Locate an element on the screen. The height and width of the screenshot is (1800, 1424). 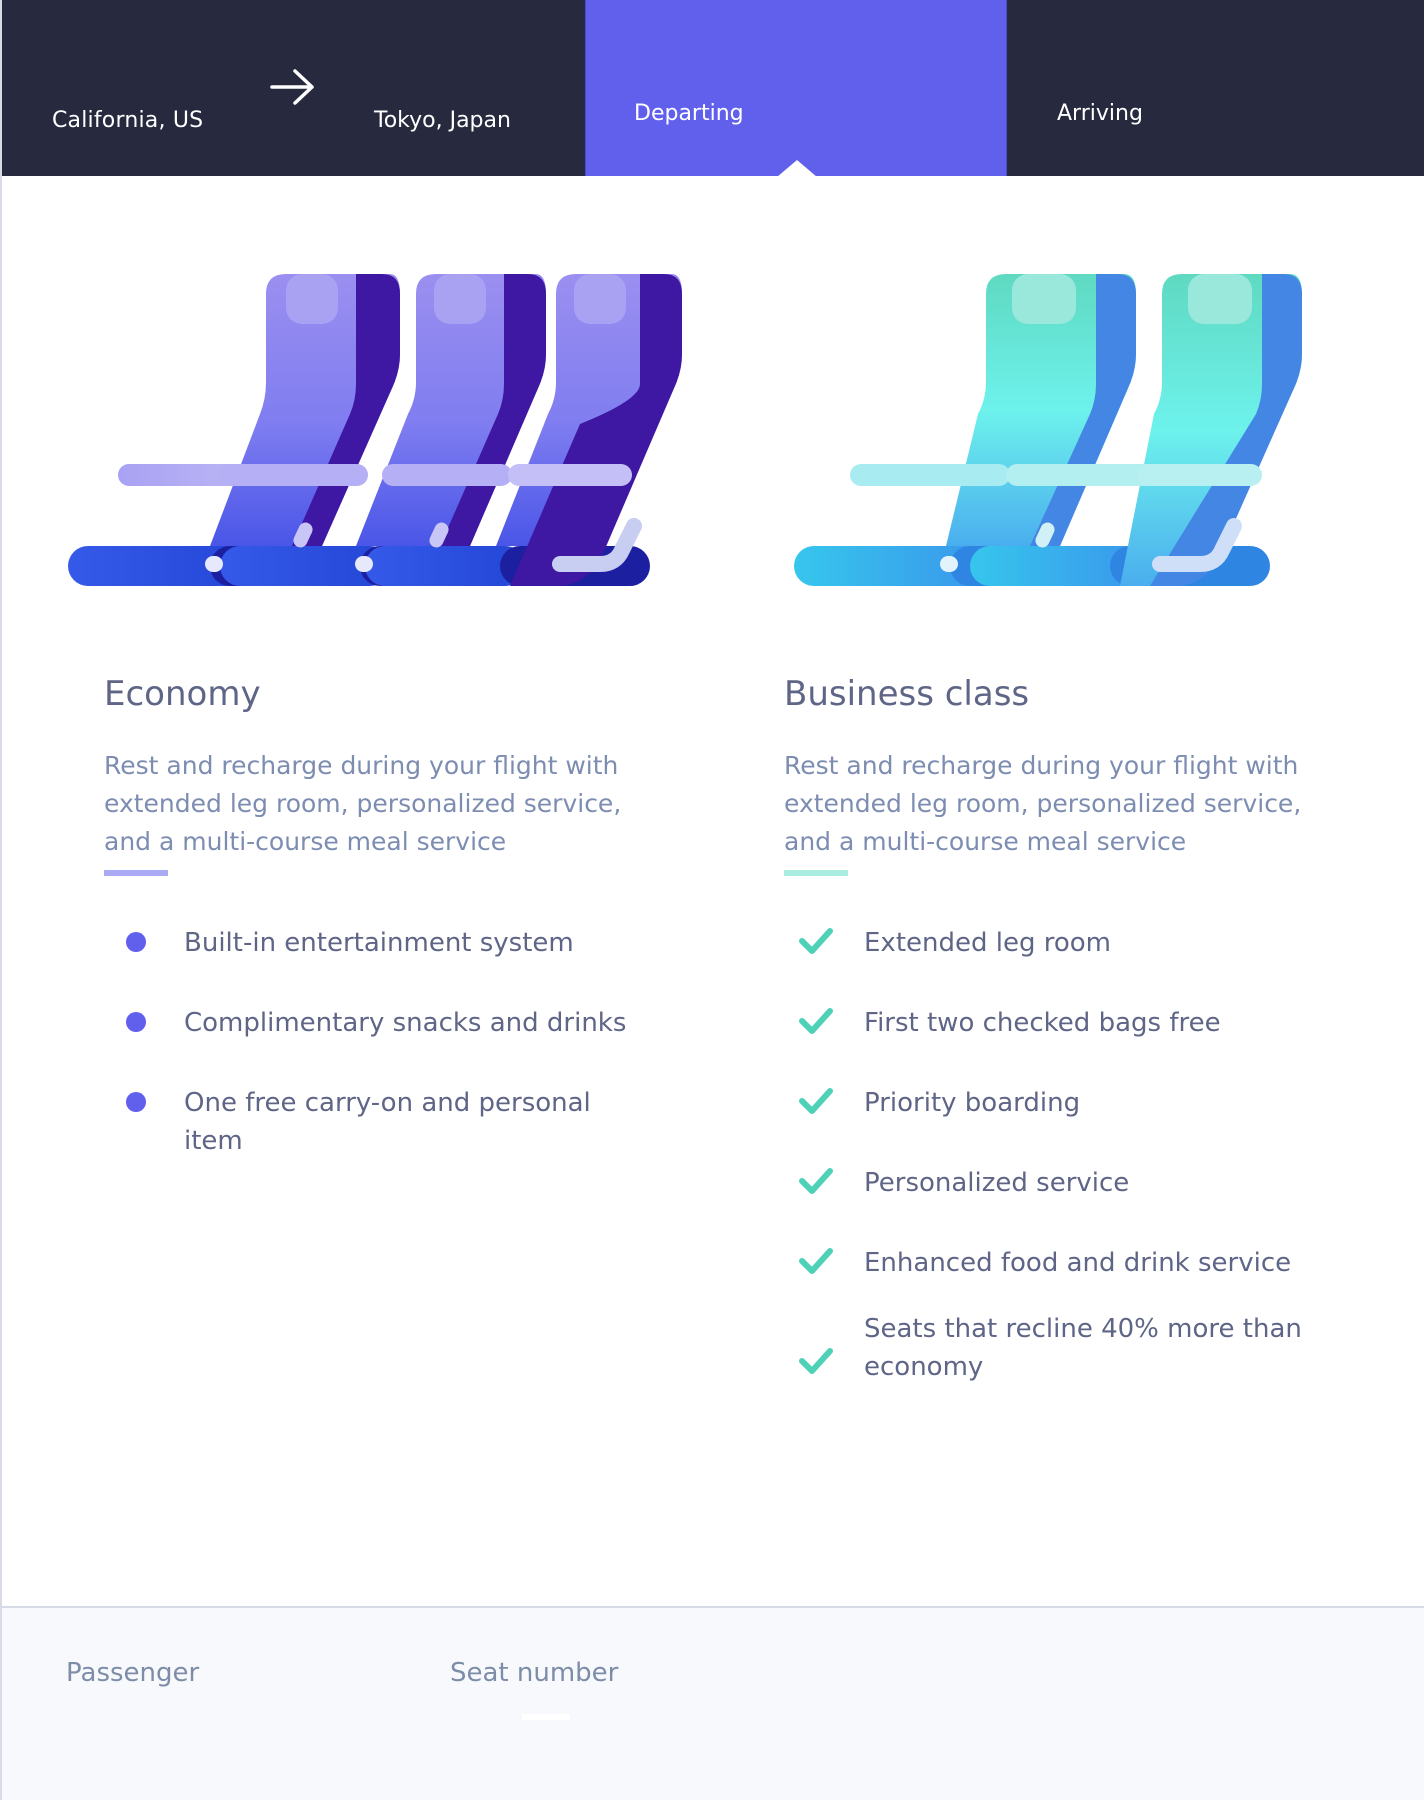
list-item: Enhanced food and drink service is located at coordinates (1064, 1270).